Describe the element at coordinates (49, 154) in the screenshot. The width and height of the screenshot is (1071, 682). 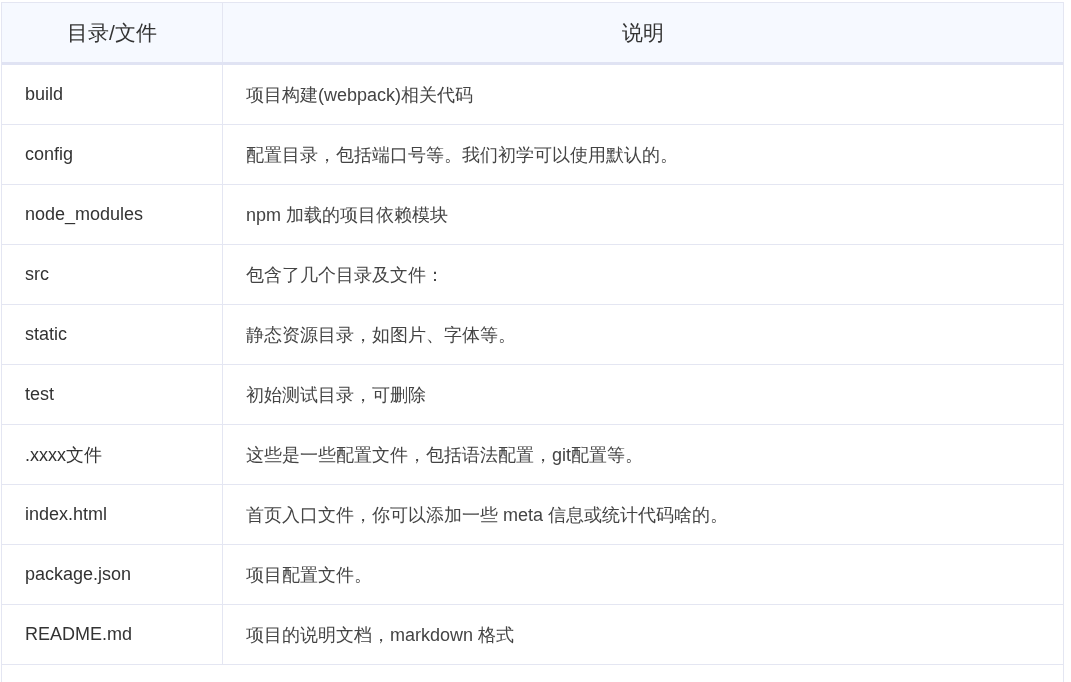
I see `table-cell-text: config` at that location.